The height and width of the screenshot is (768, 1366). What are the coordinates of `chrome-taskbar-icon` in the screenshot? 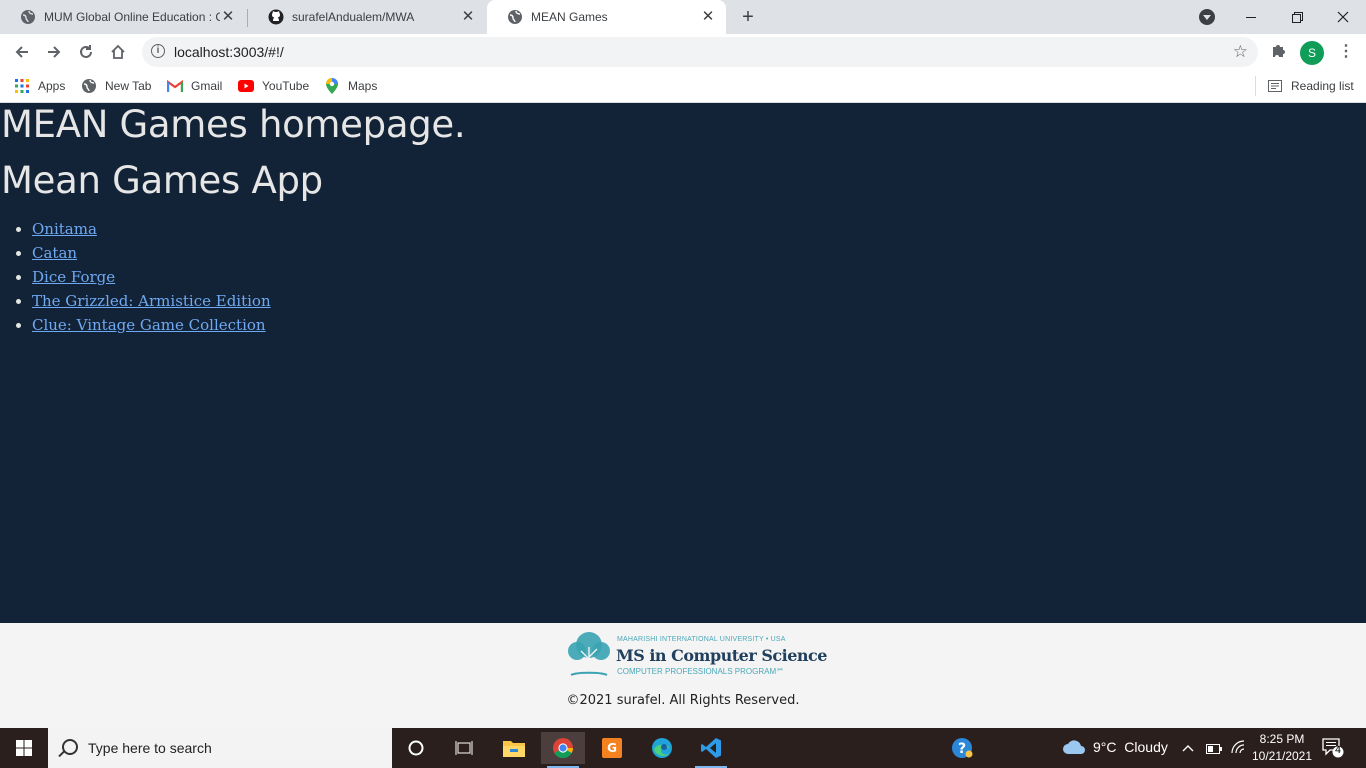 It's located at (563, 750).